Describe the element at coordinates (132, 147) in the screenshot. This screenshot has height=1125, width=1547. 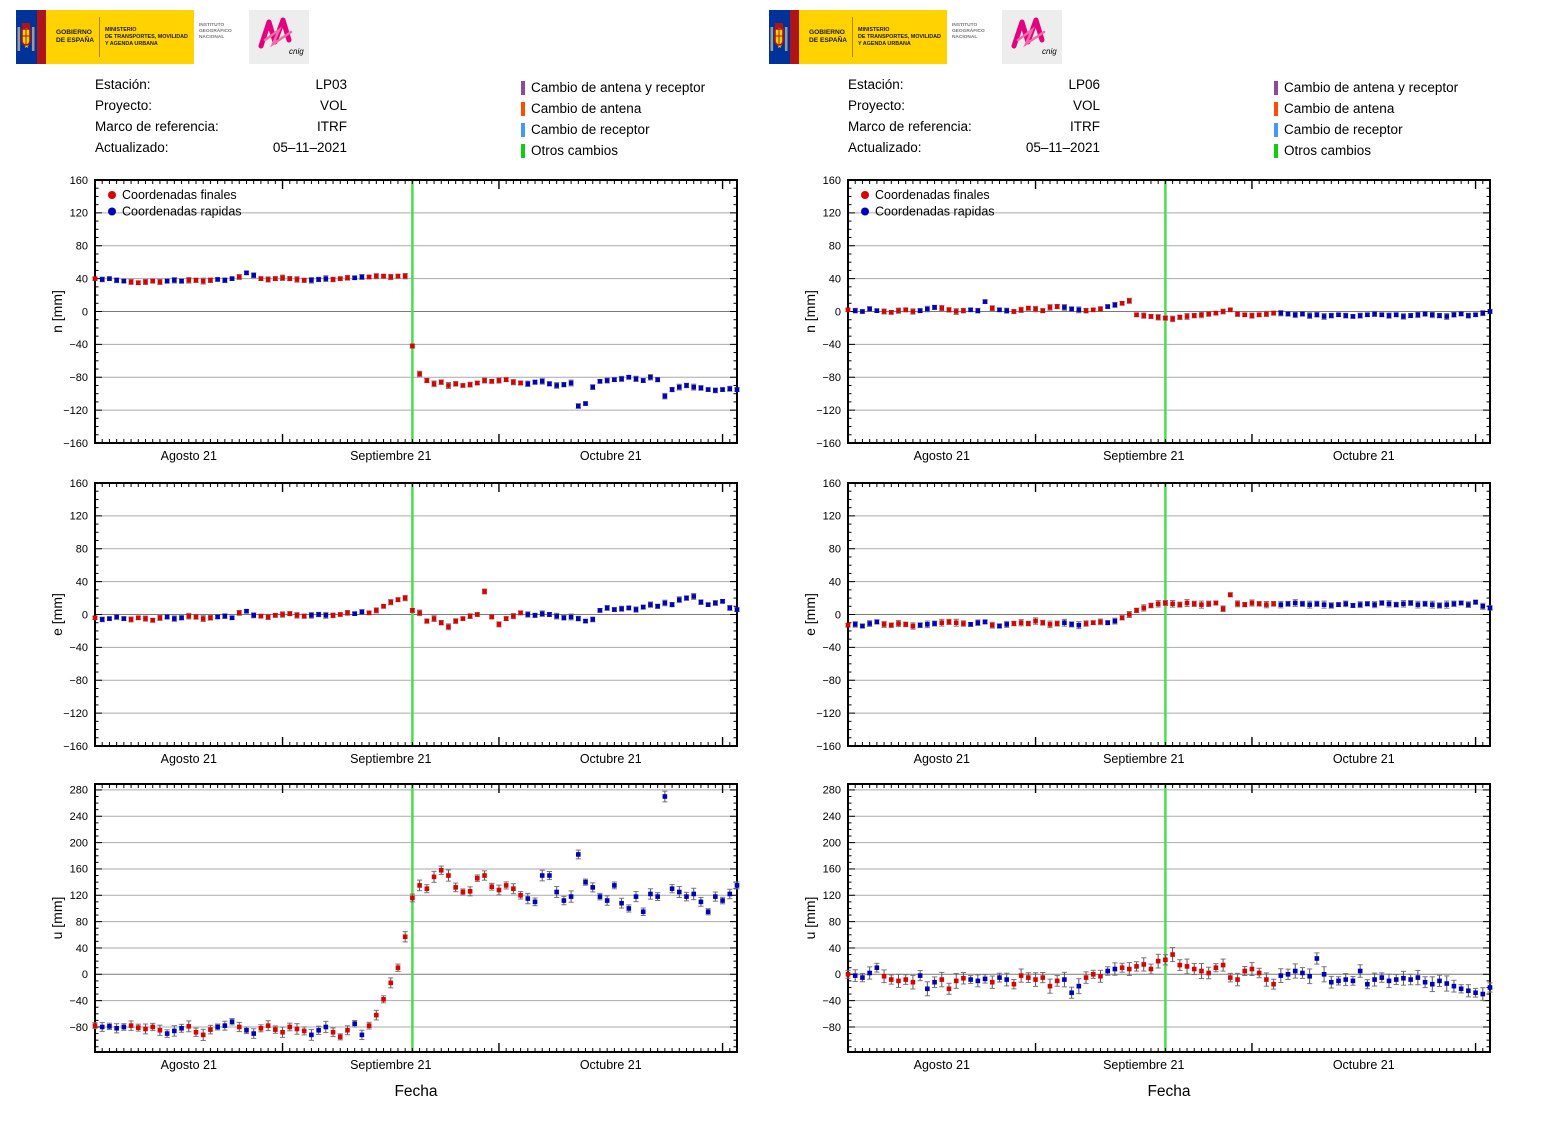
I see `meta-label: Actualizado:` at that location.